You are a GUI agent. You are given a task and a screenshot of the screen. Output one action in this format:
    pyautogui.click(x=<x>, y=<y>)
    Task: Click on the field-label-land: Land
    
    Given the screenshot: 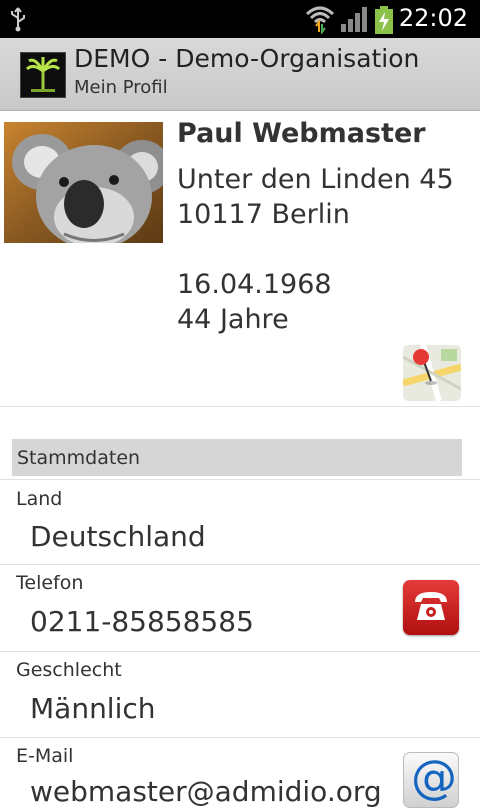 What is the action you would take?
    pyautogui.click(x=39, y=499)
    